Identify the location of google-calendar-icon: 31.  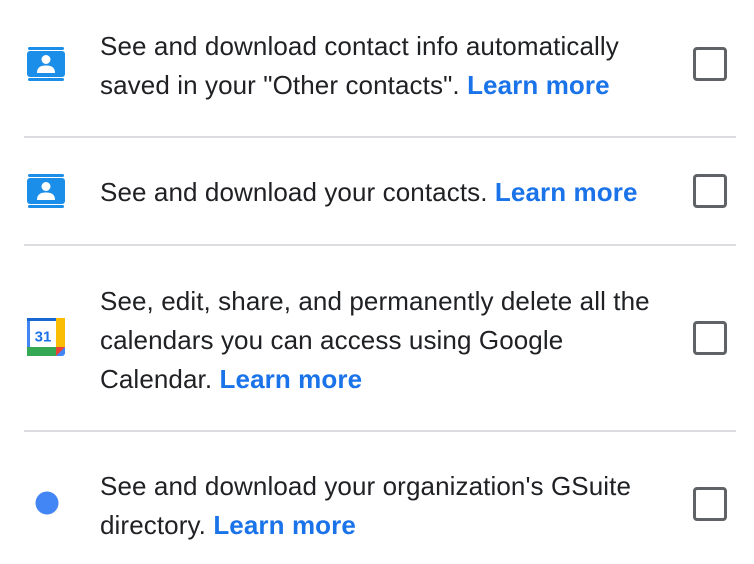
(46, 339).